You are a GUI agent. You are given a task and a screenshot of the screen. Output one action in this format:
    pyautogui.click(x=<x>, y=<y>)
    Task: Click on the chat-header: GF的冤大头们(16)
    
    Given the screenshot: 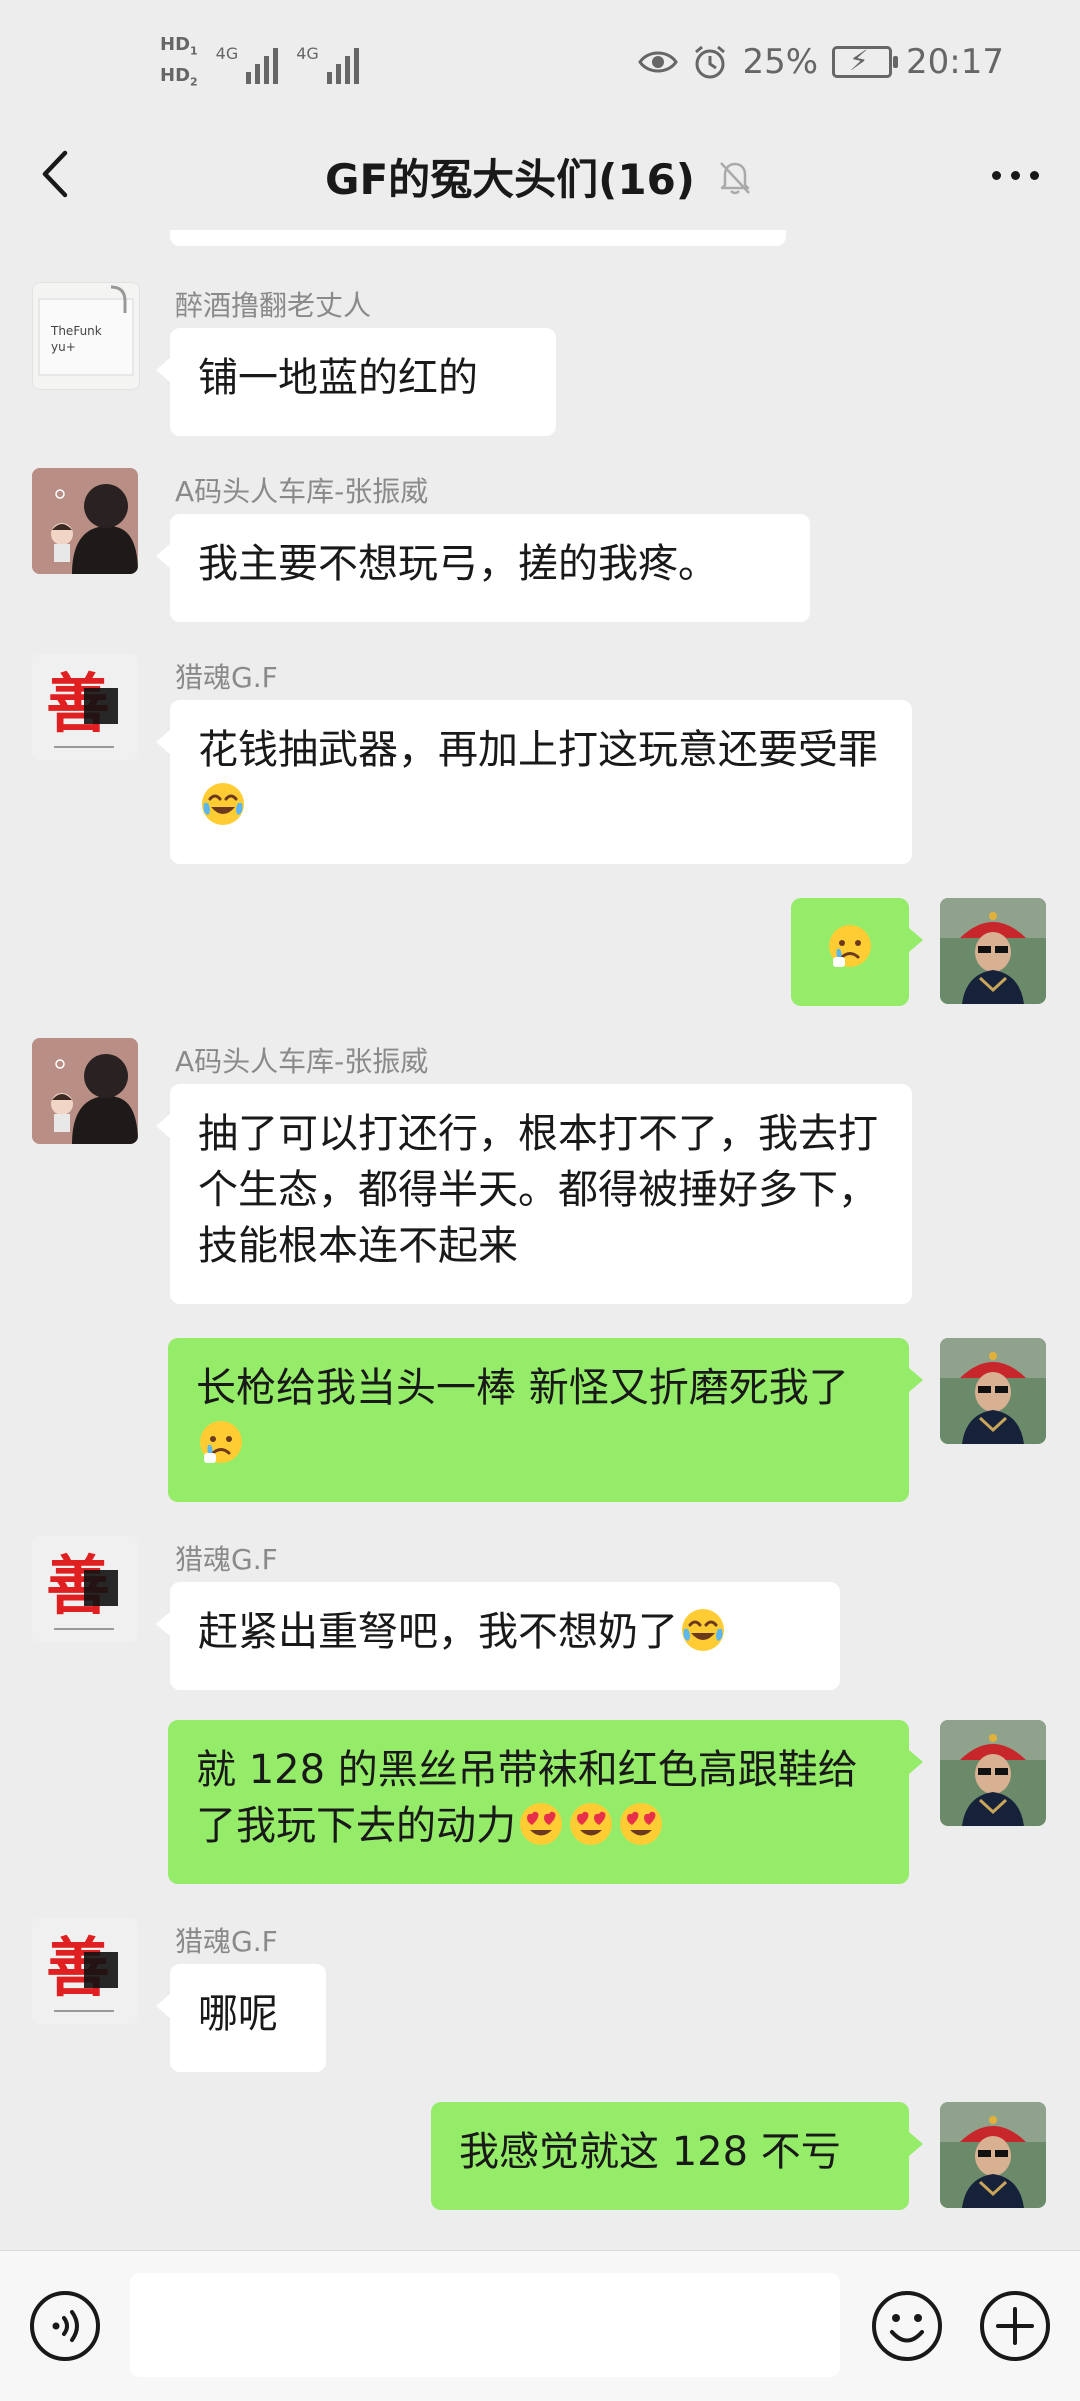 What is the action you would take?
    pyautogui.click(x=540, y=175)
    